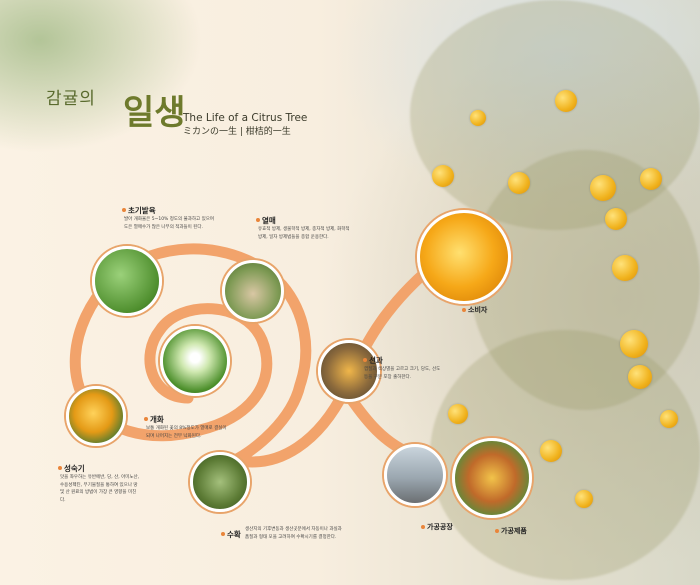 This screenshot has height=585, width=700. What do you see at coordinates (186, 432) in the screenshot?
I see `desc-flowering: 보통 개화된 꽃의 8%정도가 열매로 결실이 되며 나머지는 전부 낙화된다.` at bounding box center [186, 432].